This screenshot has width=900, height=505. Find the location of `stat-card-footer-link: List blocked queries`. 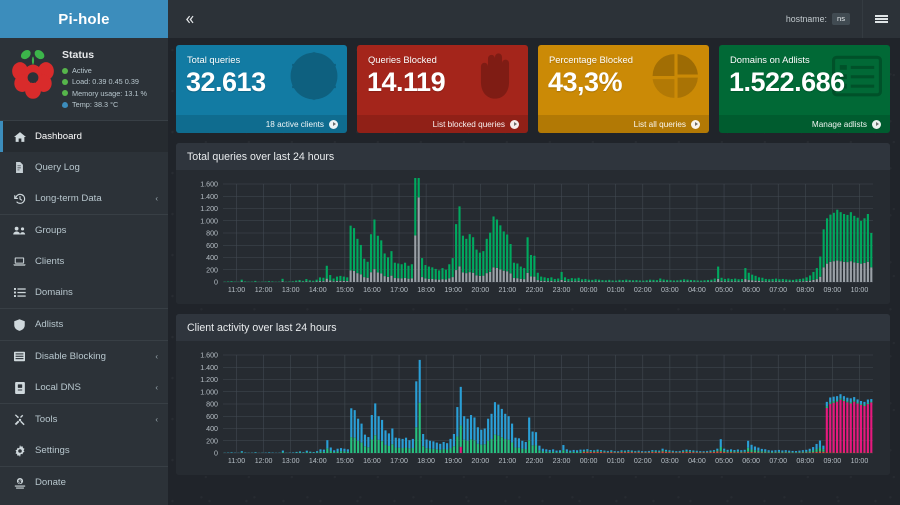

stat-card-footer-link: List blocked queries is located at coordinates (442, 124).